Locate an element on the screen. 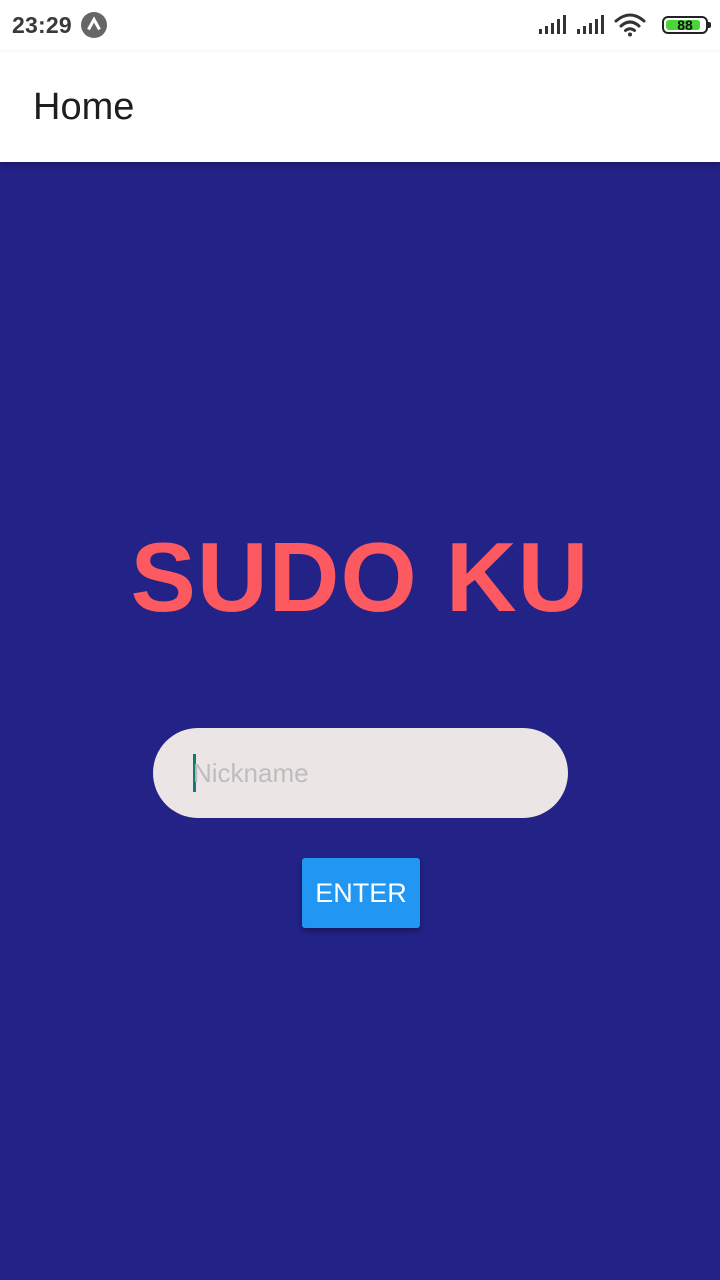 The height and width of the screenshot is (1280, 720). page-title: Home is located at coordinates (84, 107).